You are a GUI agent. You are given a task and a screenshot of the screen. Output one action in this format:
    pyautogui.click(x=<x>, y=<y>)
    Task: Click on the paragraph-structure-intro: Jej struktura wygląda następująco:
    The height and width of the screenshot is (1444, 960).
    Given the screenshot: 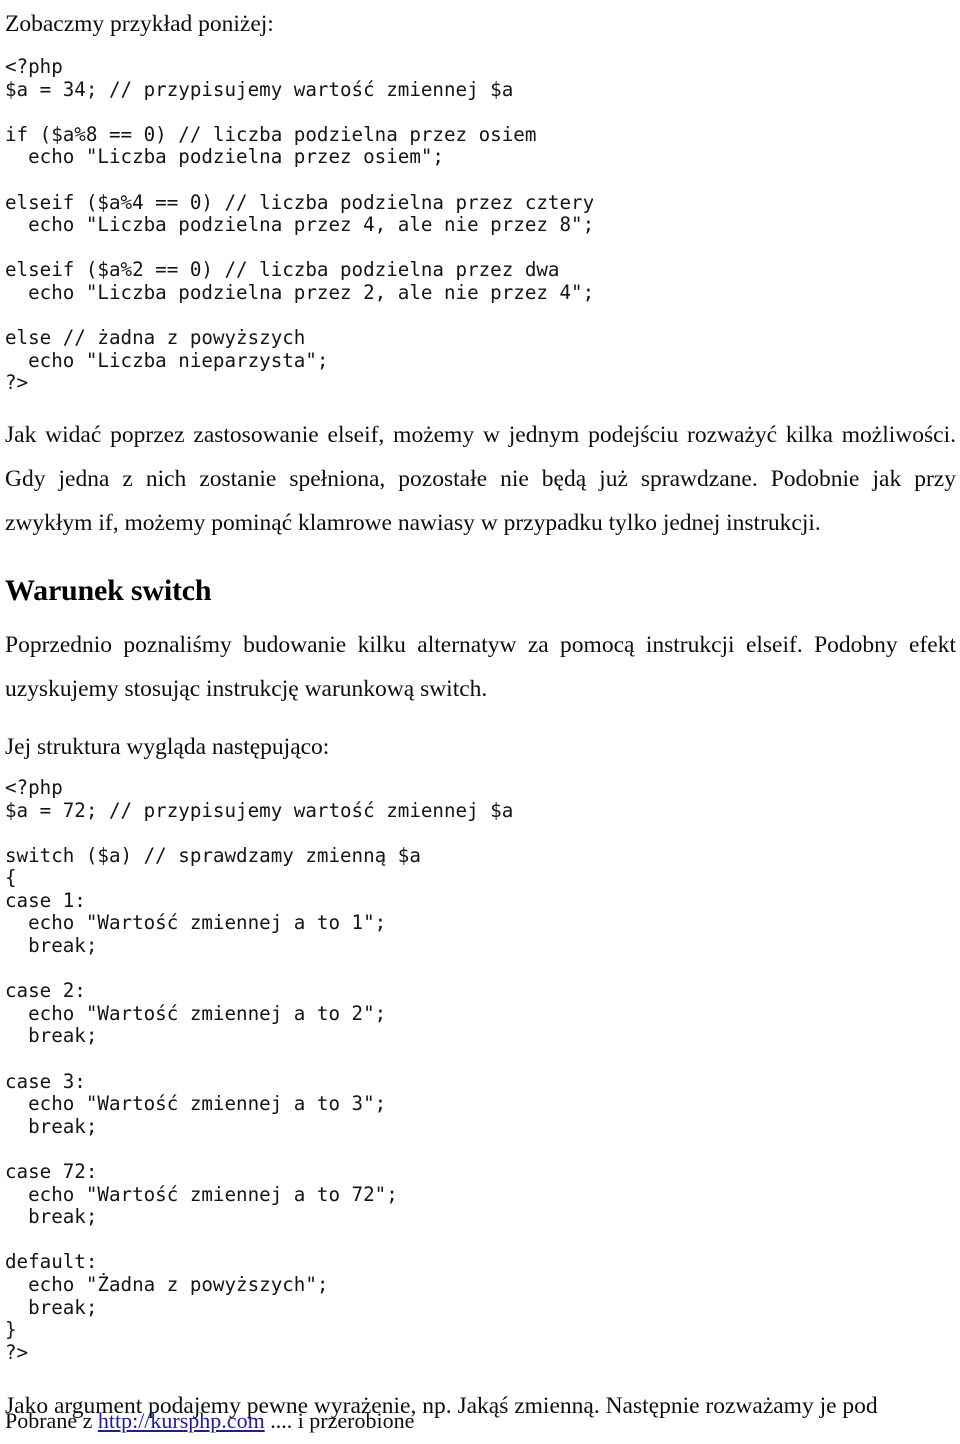 What is the action you would take?
    pyautogui.click(x=167, y=746)
    